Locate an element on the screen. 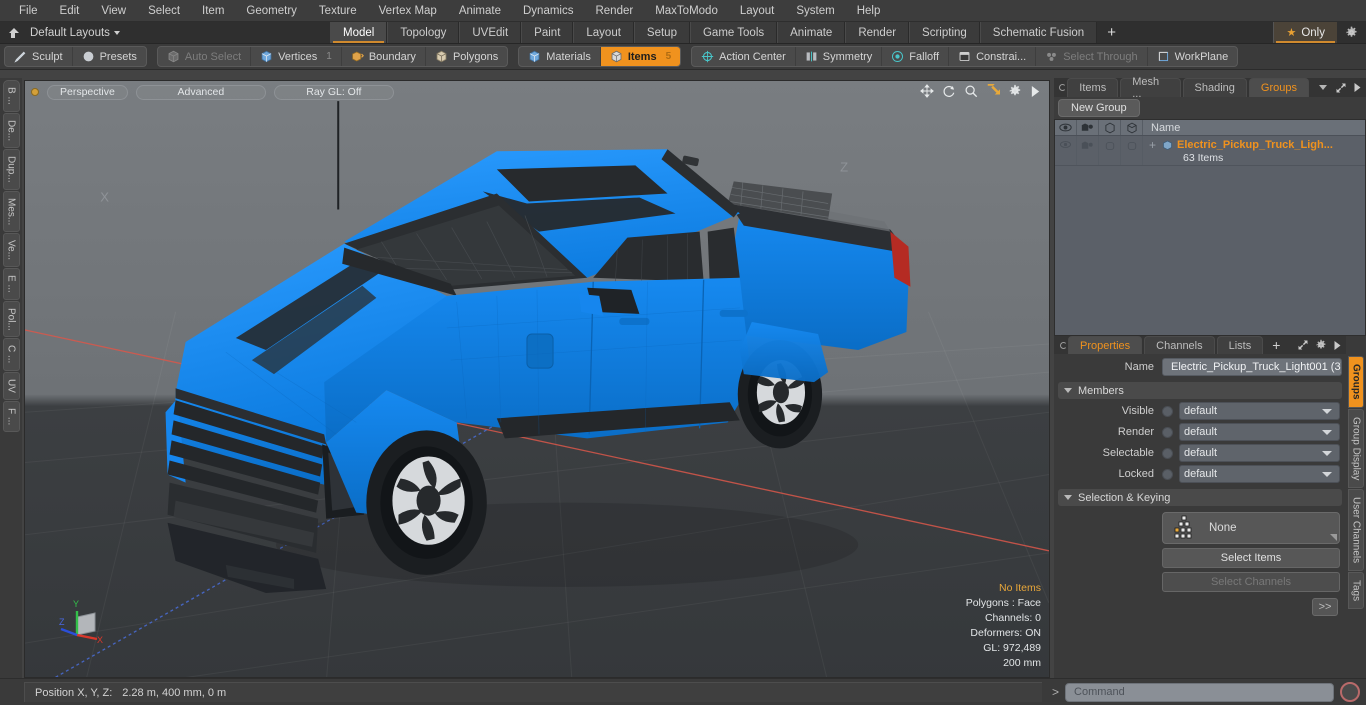 The width and height of the screenshot is (1366, 705). settings-gear-button is located at coordinates (1351, 32).